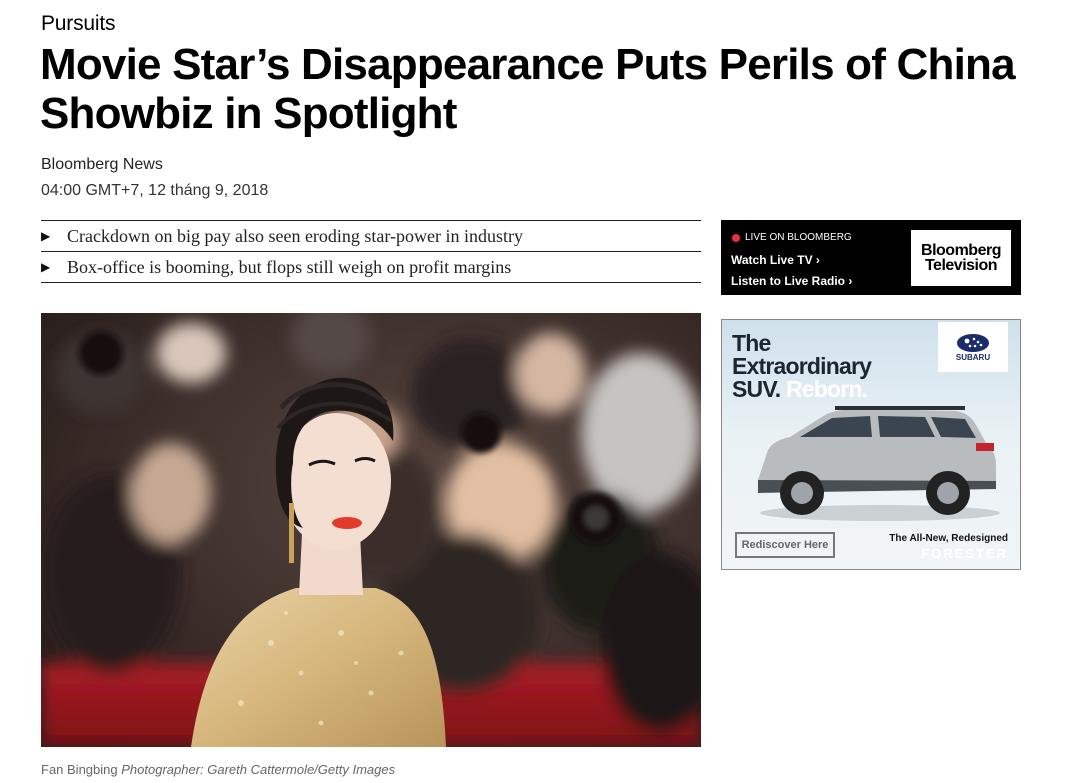 The width and height of the screenshot is (1071, 783). What do you see at coordinates (79, 769) in the screenshot?
I see `caption-subject: Fan Bingbing` at bounding box center [79, 769].